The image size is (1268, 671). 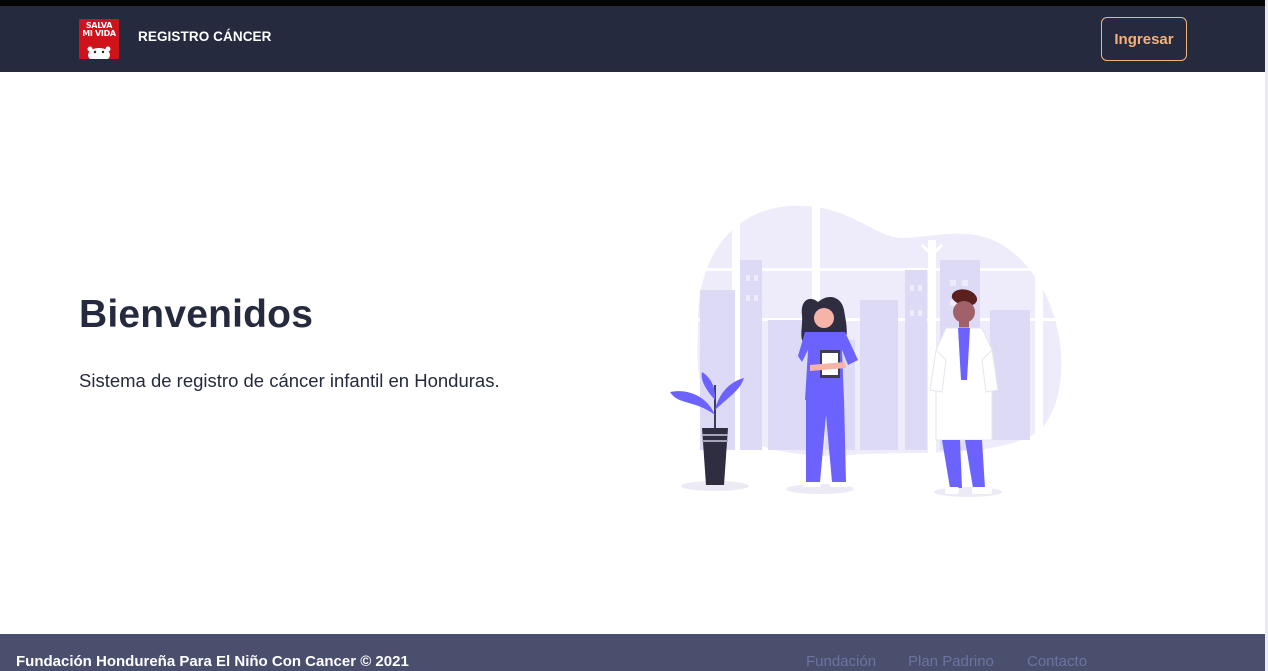 I want to click on salva-mi-vida-logo: SALVA MI VIDA, so click(x=99, y=39).